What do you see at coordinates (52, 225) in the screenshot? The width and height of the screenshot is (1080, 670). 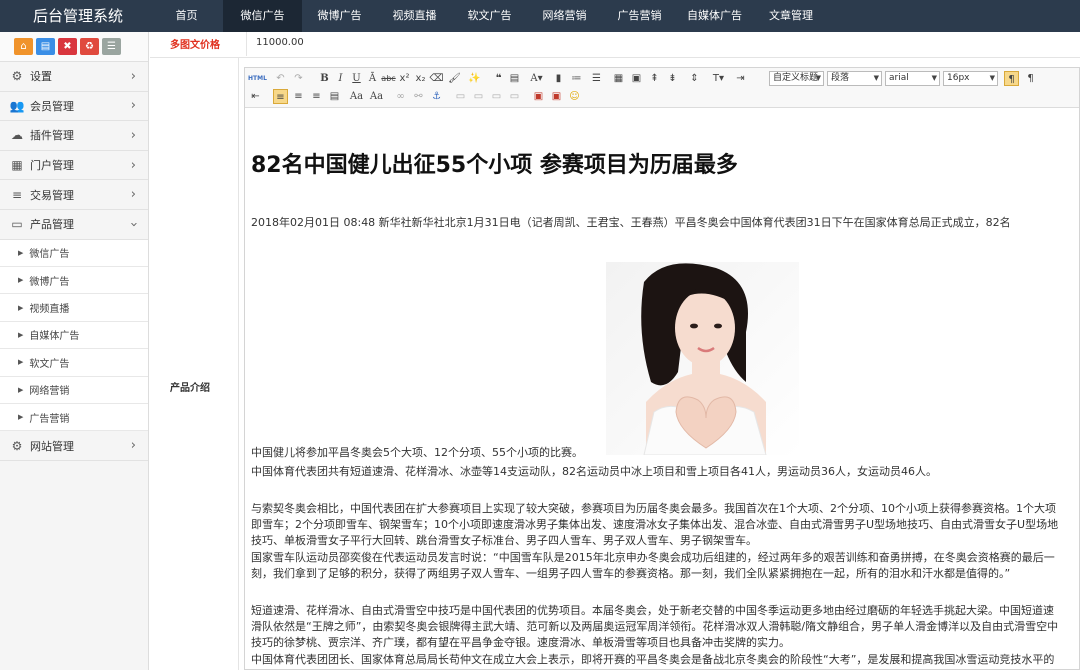 I see `menu-label: 产品管理` at bounding box center [52, 225].